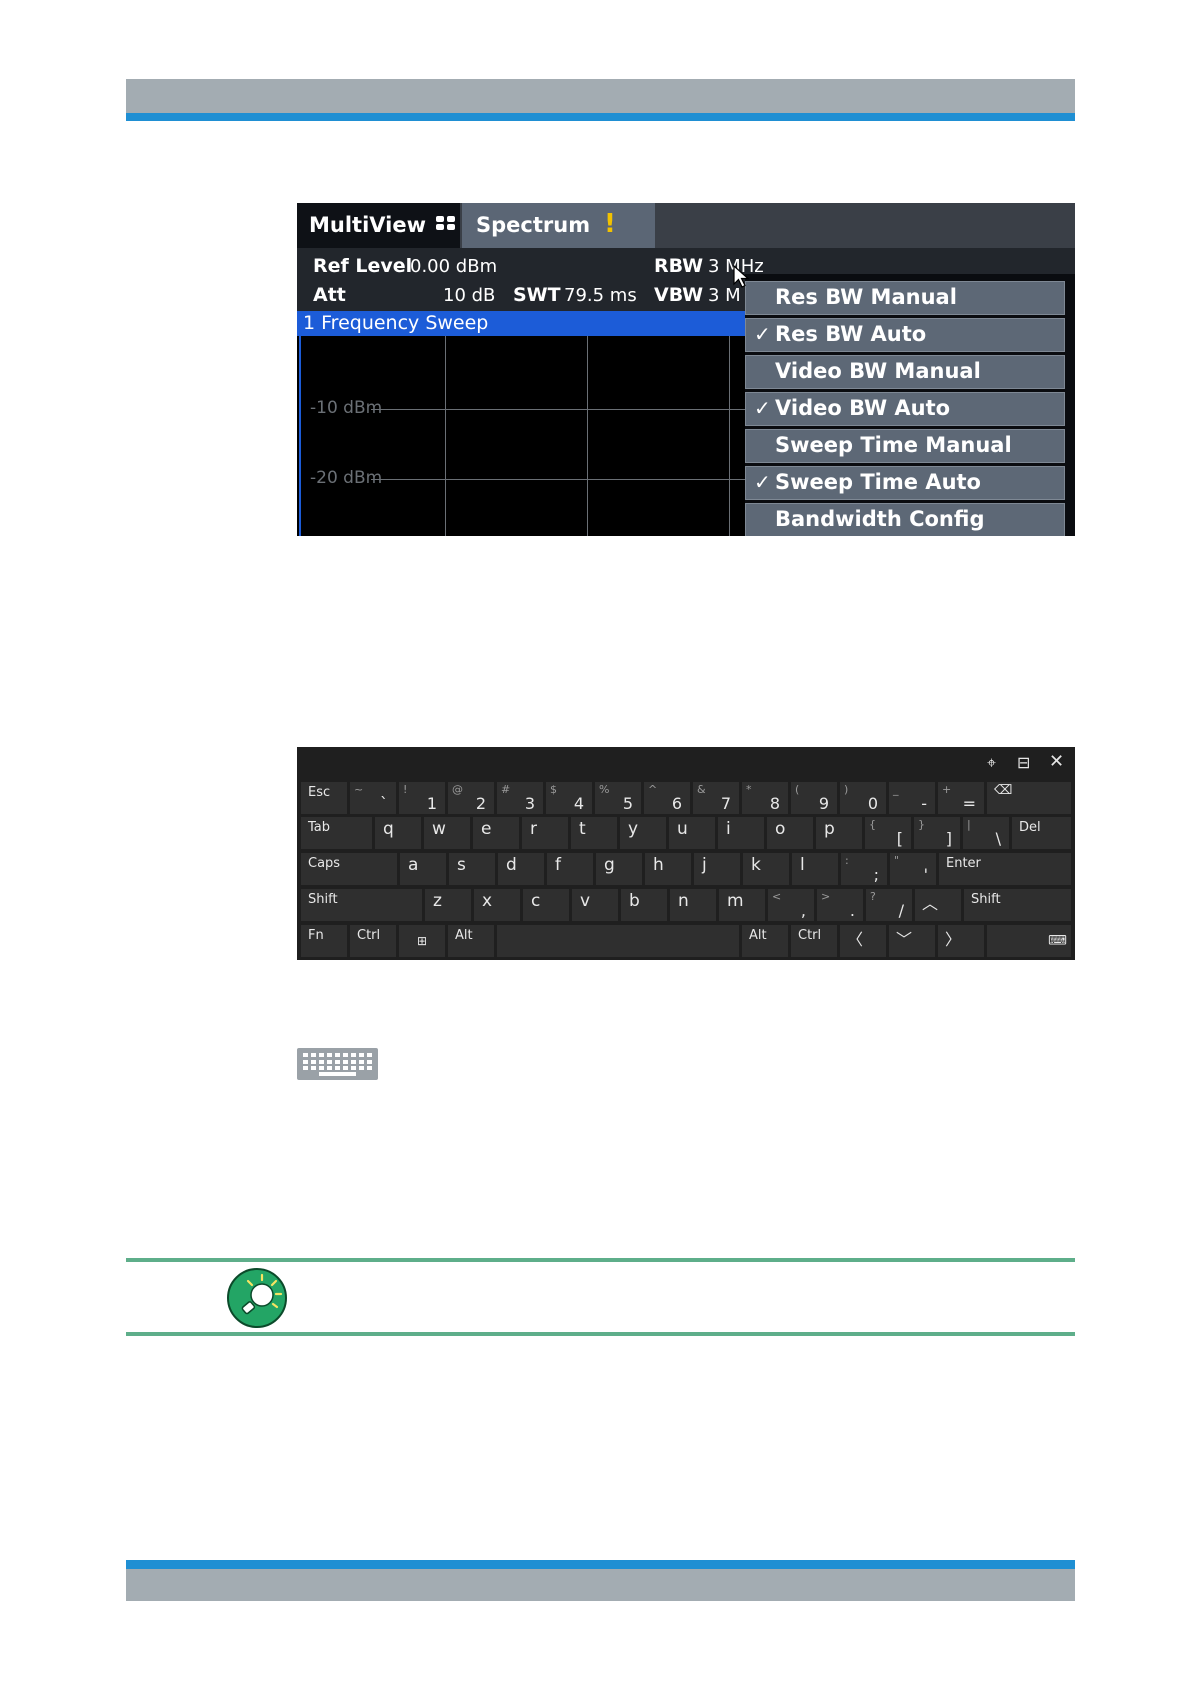  Describe the element at coordinates (336, 833) in the screenshot. I see `key-tab: Tab` at that location.